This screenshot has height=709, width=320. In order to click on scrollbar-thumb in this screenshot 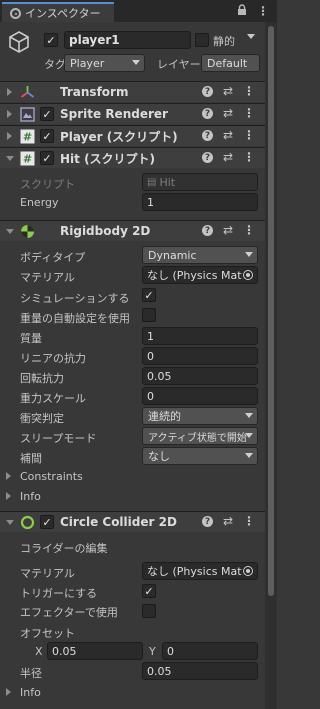, I will do `click(271, 311)`.